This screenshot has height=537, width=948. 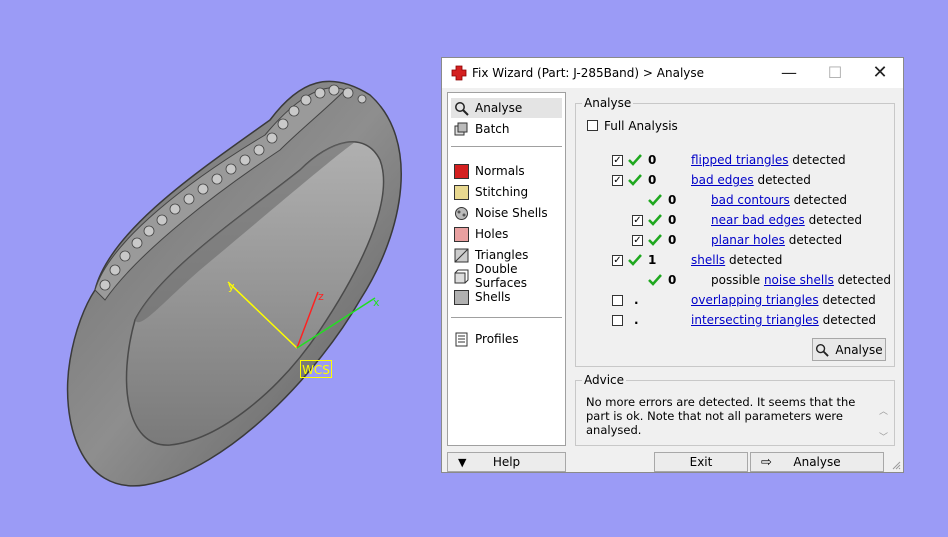 I want to click on help-label: Help, so click(x=506, y=462).